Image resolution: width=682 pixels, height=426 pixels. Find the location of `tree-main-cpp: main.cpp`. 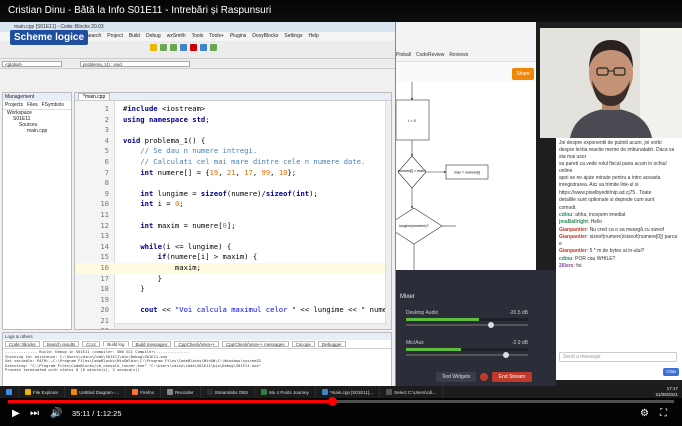

tree-main-cpp: main.cpp is located at coordinates (37, 131).